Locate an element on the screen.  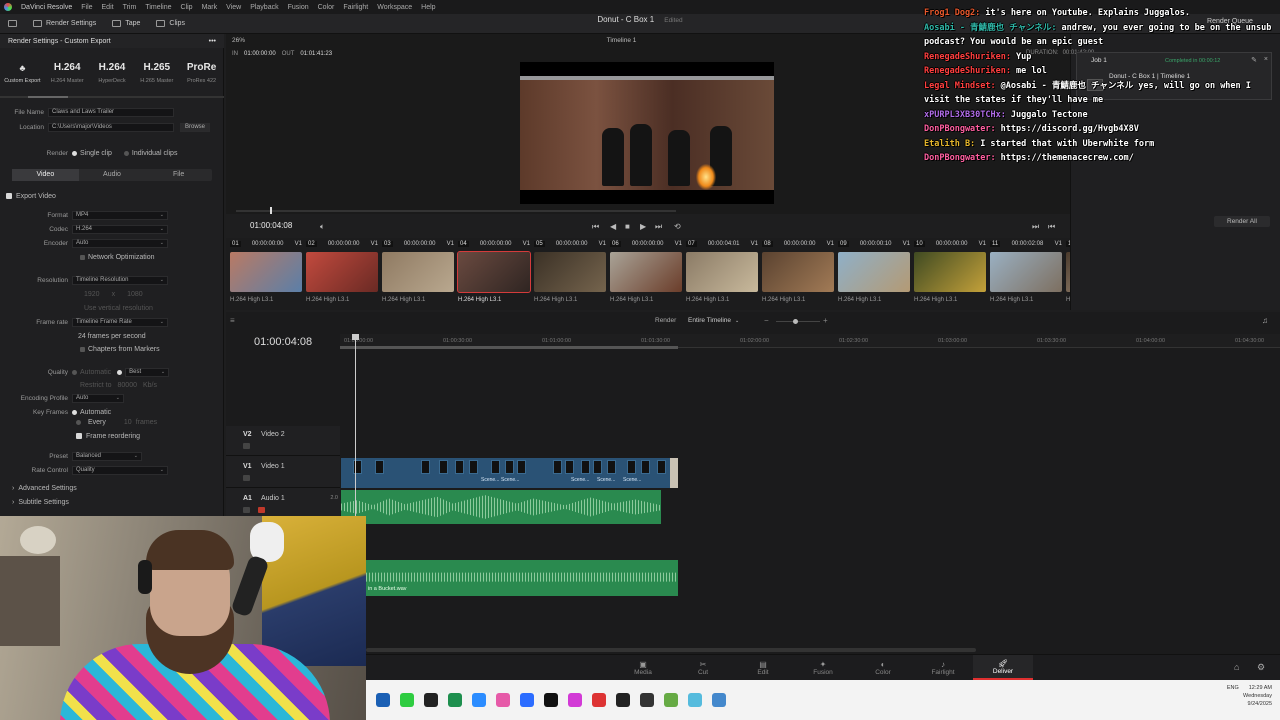
menu-view: View is located at coordinates (233, 7).